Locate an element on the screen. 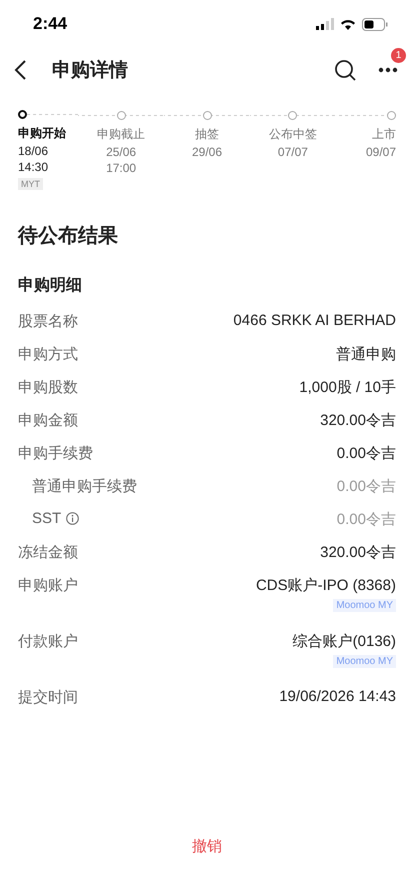 This screenshot has width=414, height=896. detail-label: 普通申购手续费 is located at coordinates (84, 486).